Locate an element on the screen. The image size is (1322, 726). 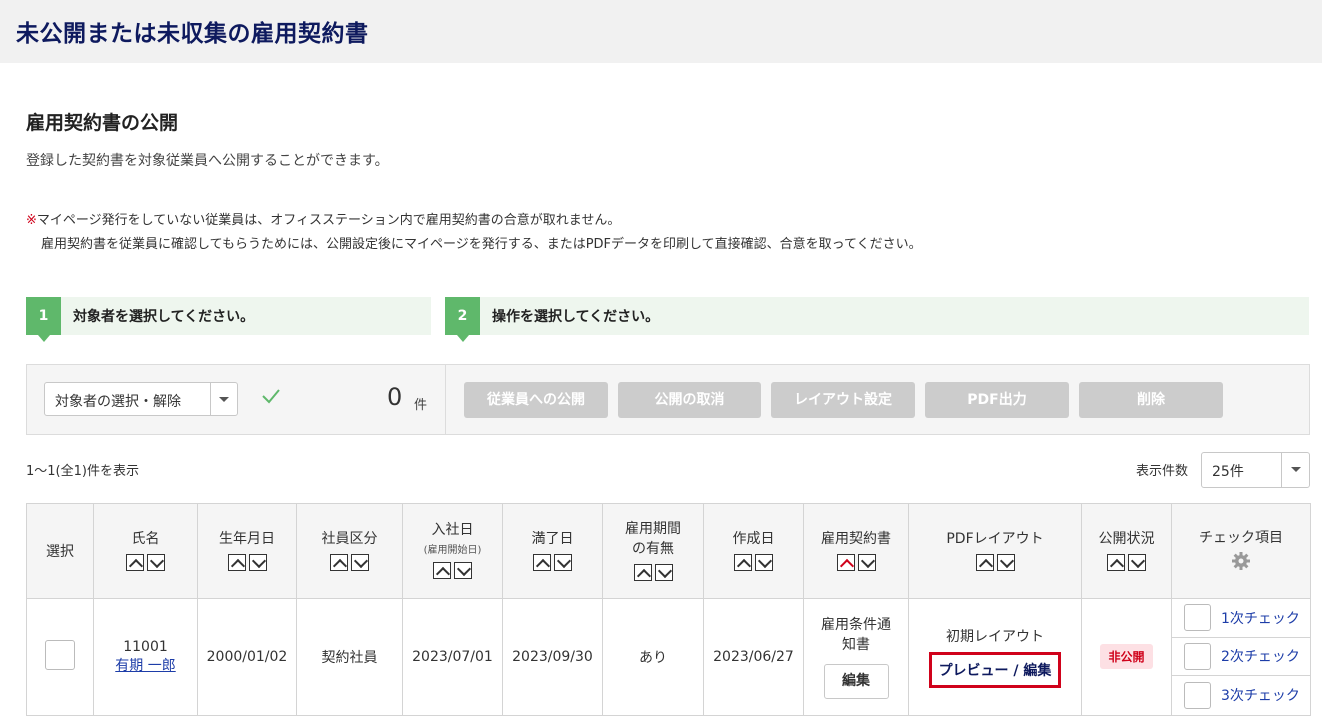
page-header: 未公開または未収集の雇用契約書 is located at coordinates (661, 31).